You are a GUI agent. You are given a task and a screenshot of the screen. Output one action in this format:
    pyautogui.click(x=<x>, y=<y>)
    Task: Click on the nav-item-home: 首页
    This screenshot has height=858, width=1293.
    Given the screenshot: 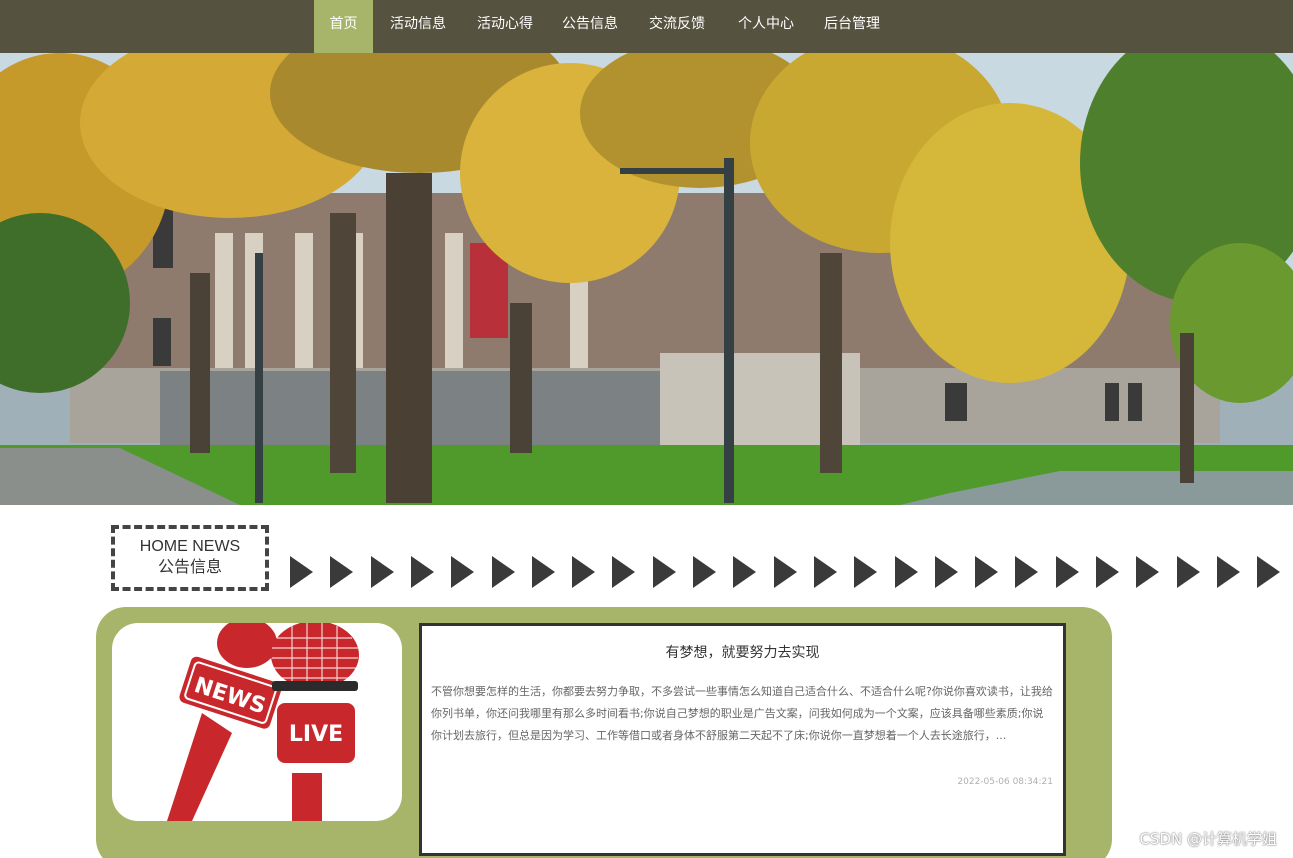 What is the action you would take?
    pyautogui.click(x=343, y=26)
    